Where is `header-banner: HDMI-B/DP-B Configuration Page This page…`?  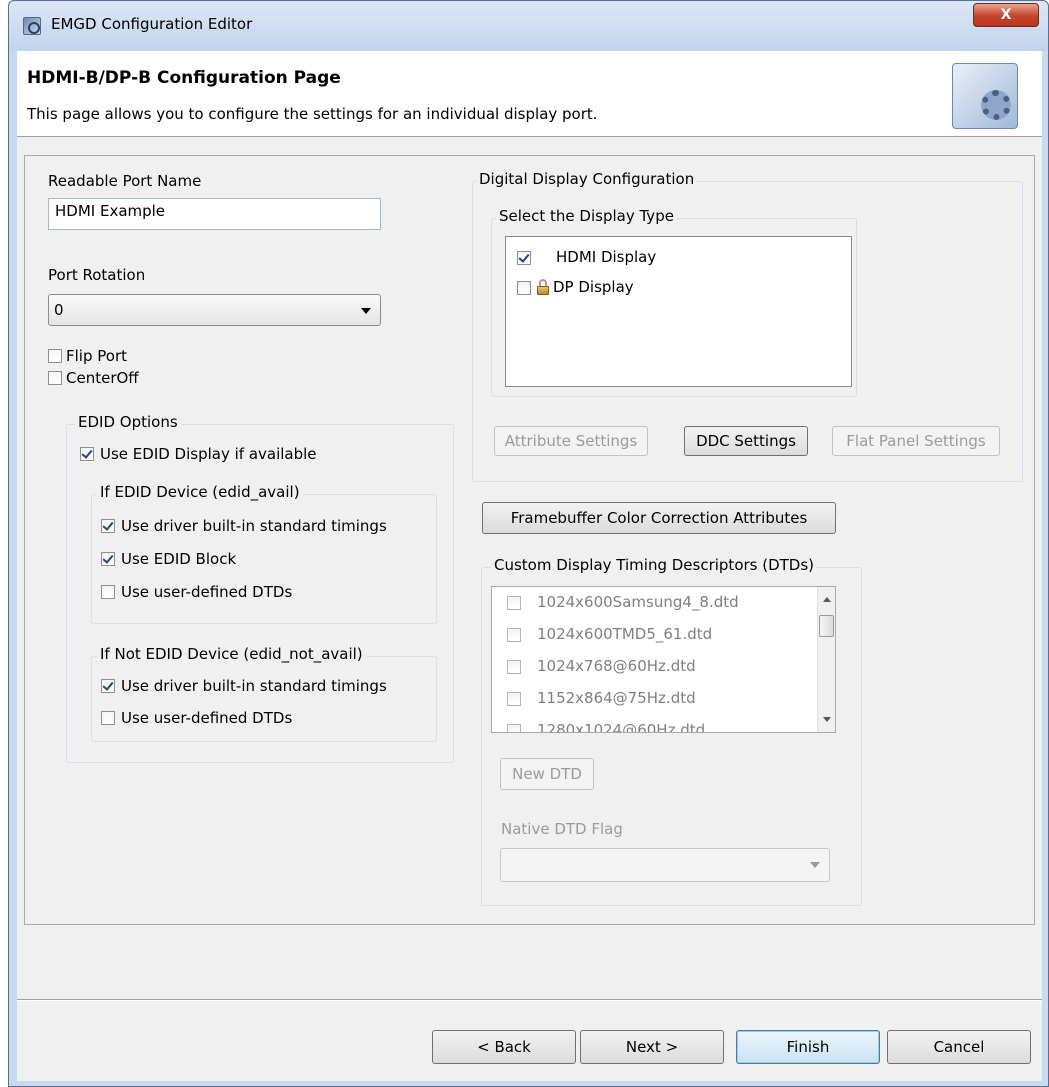 header-banner: HDMI-B/DP-B Configuration Page This page… is located at coordinates (529, 94).